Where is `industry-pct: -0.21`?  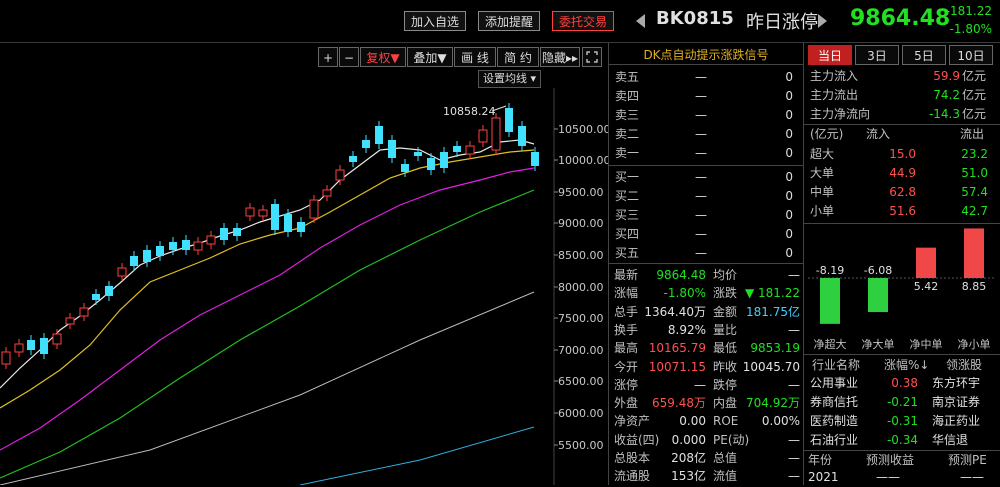
industry-pct: -0.21 is located at coordinates (902, 402).